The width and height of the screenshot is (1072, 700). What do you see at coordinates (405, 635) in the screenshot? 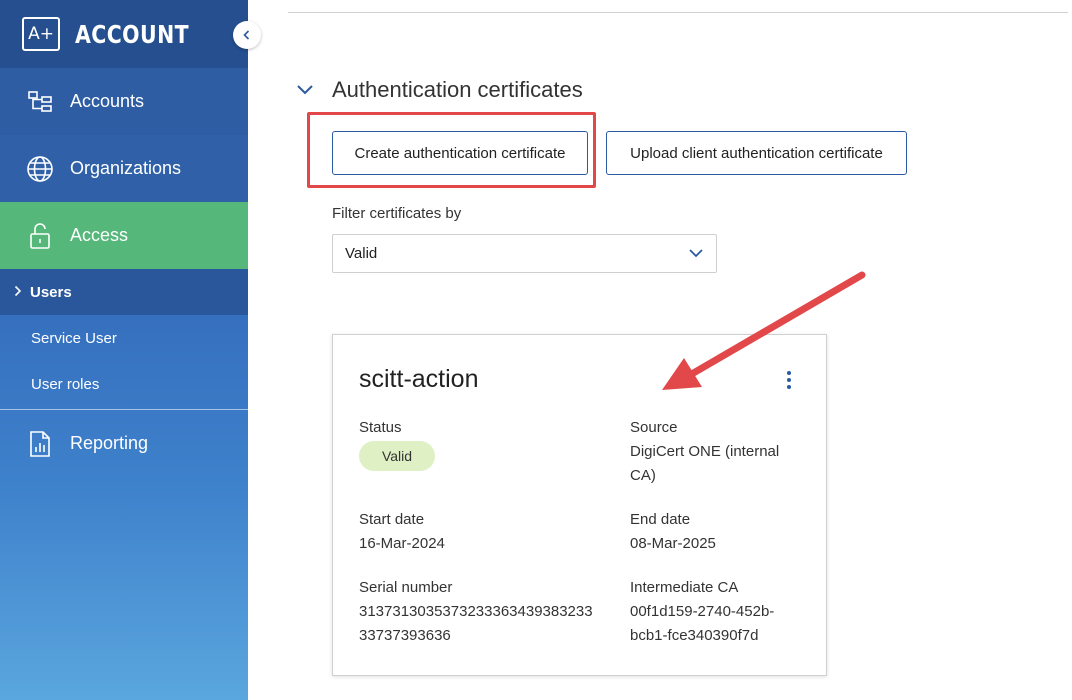
I see `serial-number-line: 33737393636` at bounding box center [405, 635].